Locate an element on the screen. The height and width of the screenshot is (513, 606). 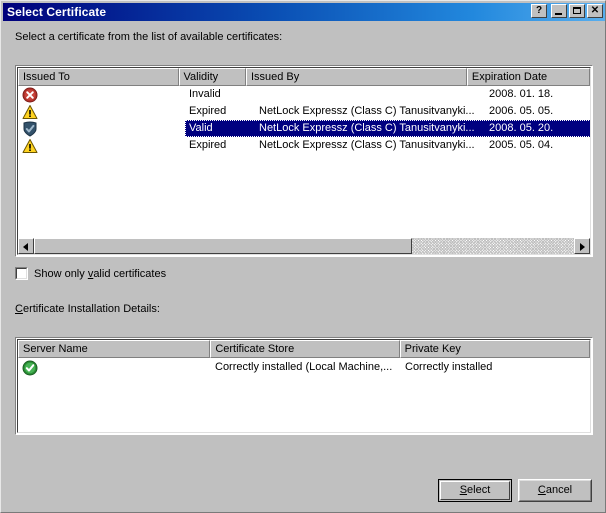
column-header-issued-to: Issued To is located at coordinates (98, 77).